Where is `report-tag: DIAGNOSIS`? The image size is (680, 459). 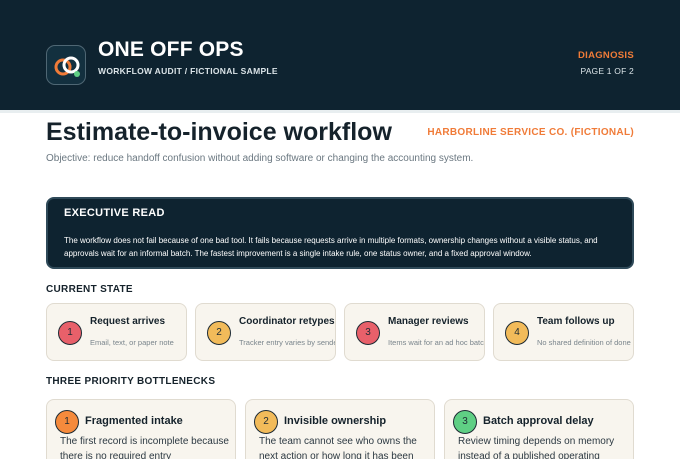
report-tag: DIAGNOSIS is located at coordinates (605, 55).